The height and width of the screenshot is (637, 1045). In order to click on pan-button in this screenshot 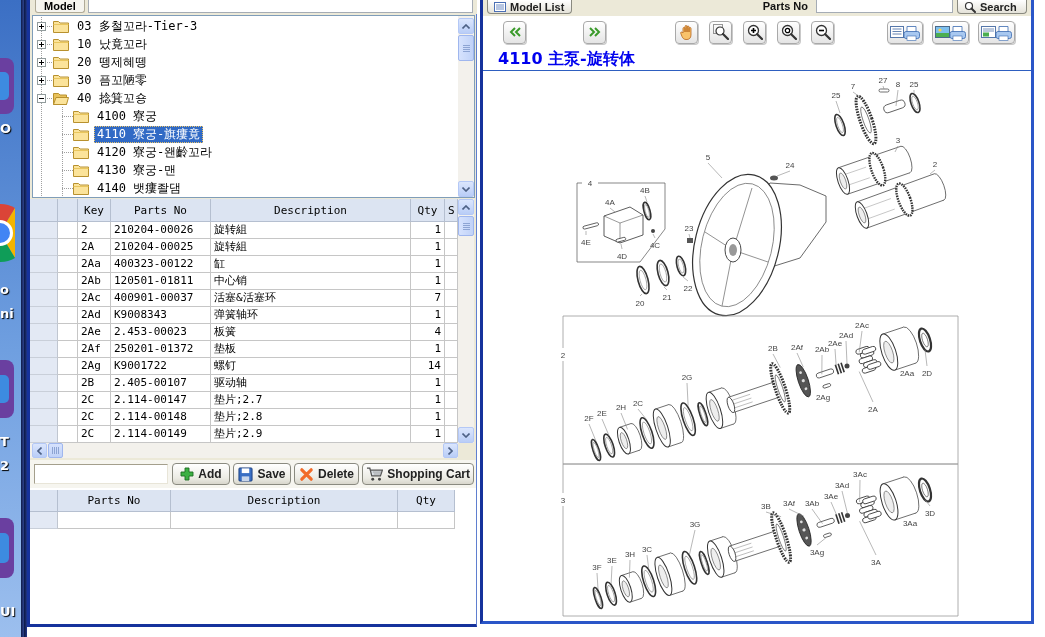, I will do `click(686, 32)`.